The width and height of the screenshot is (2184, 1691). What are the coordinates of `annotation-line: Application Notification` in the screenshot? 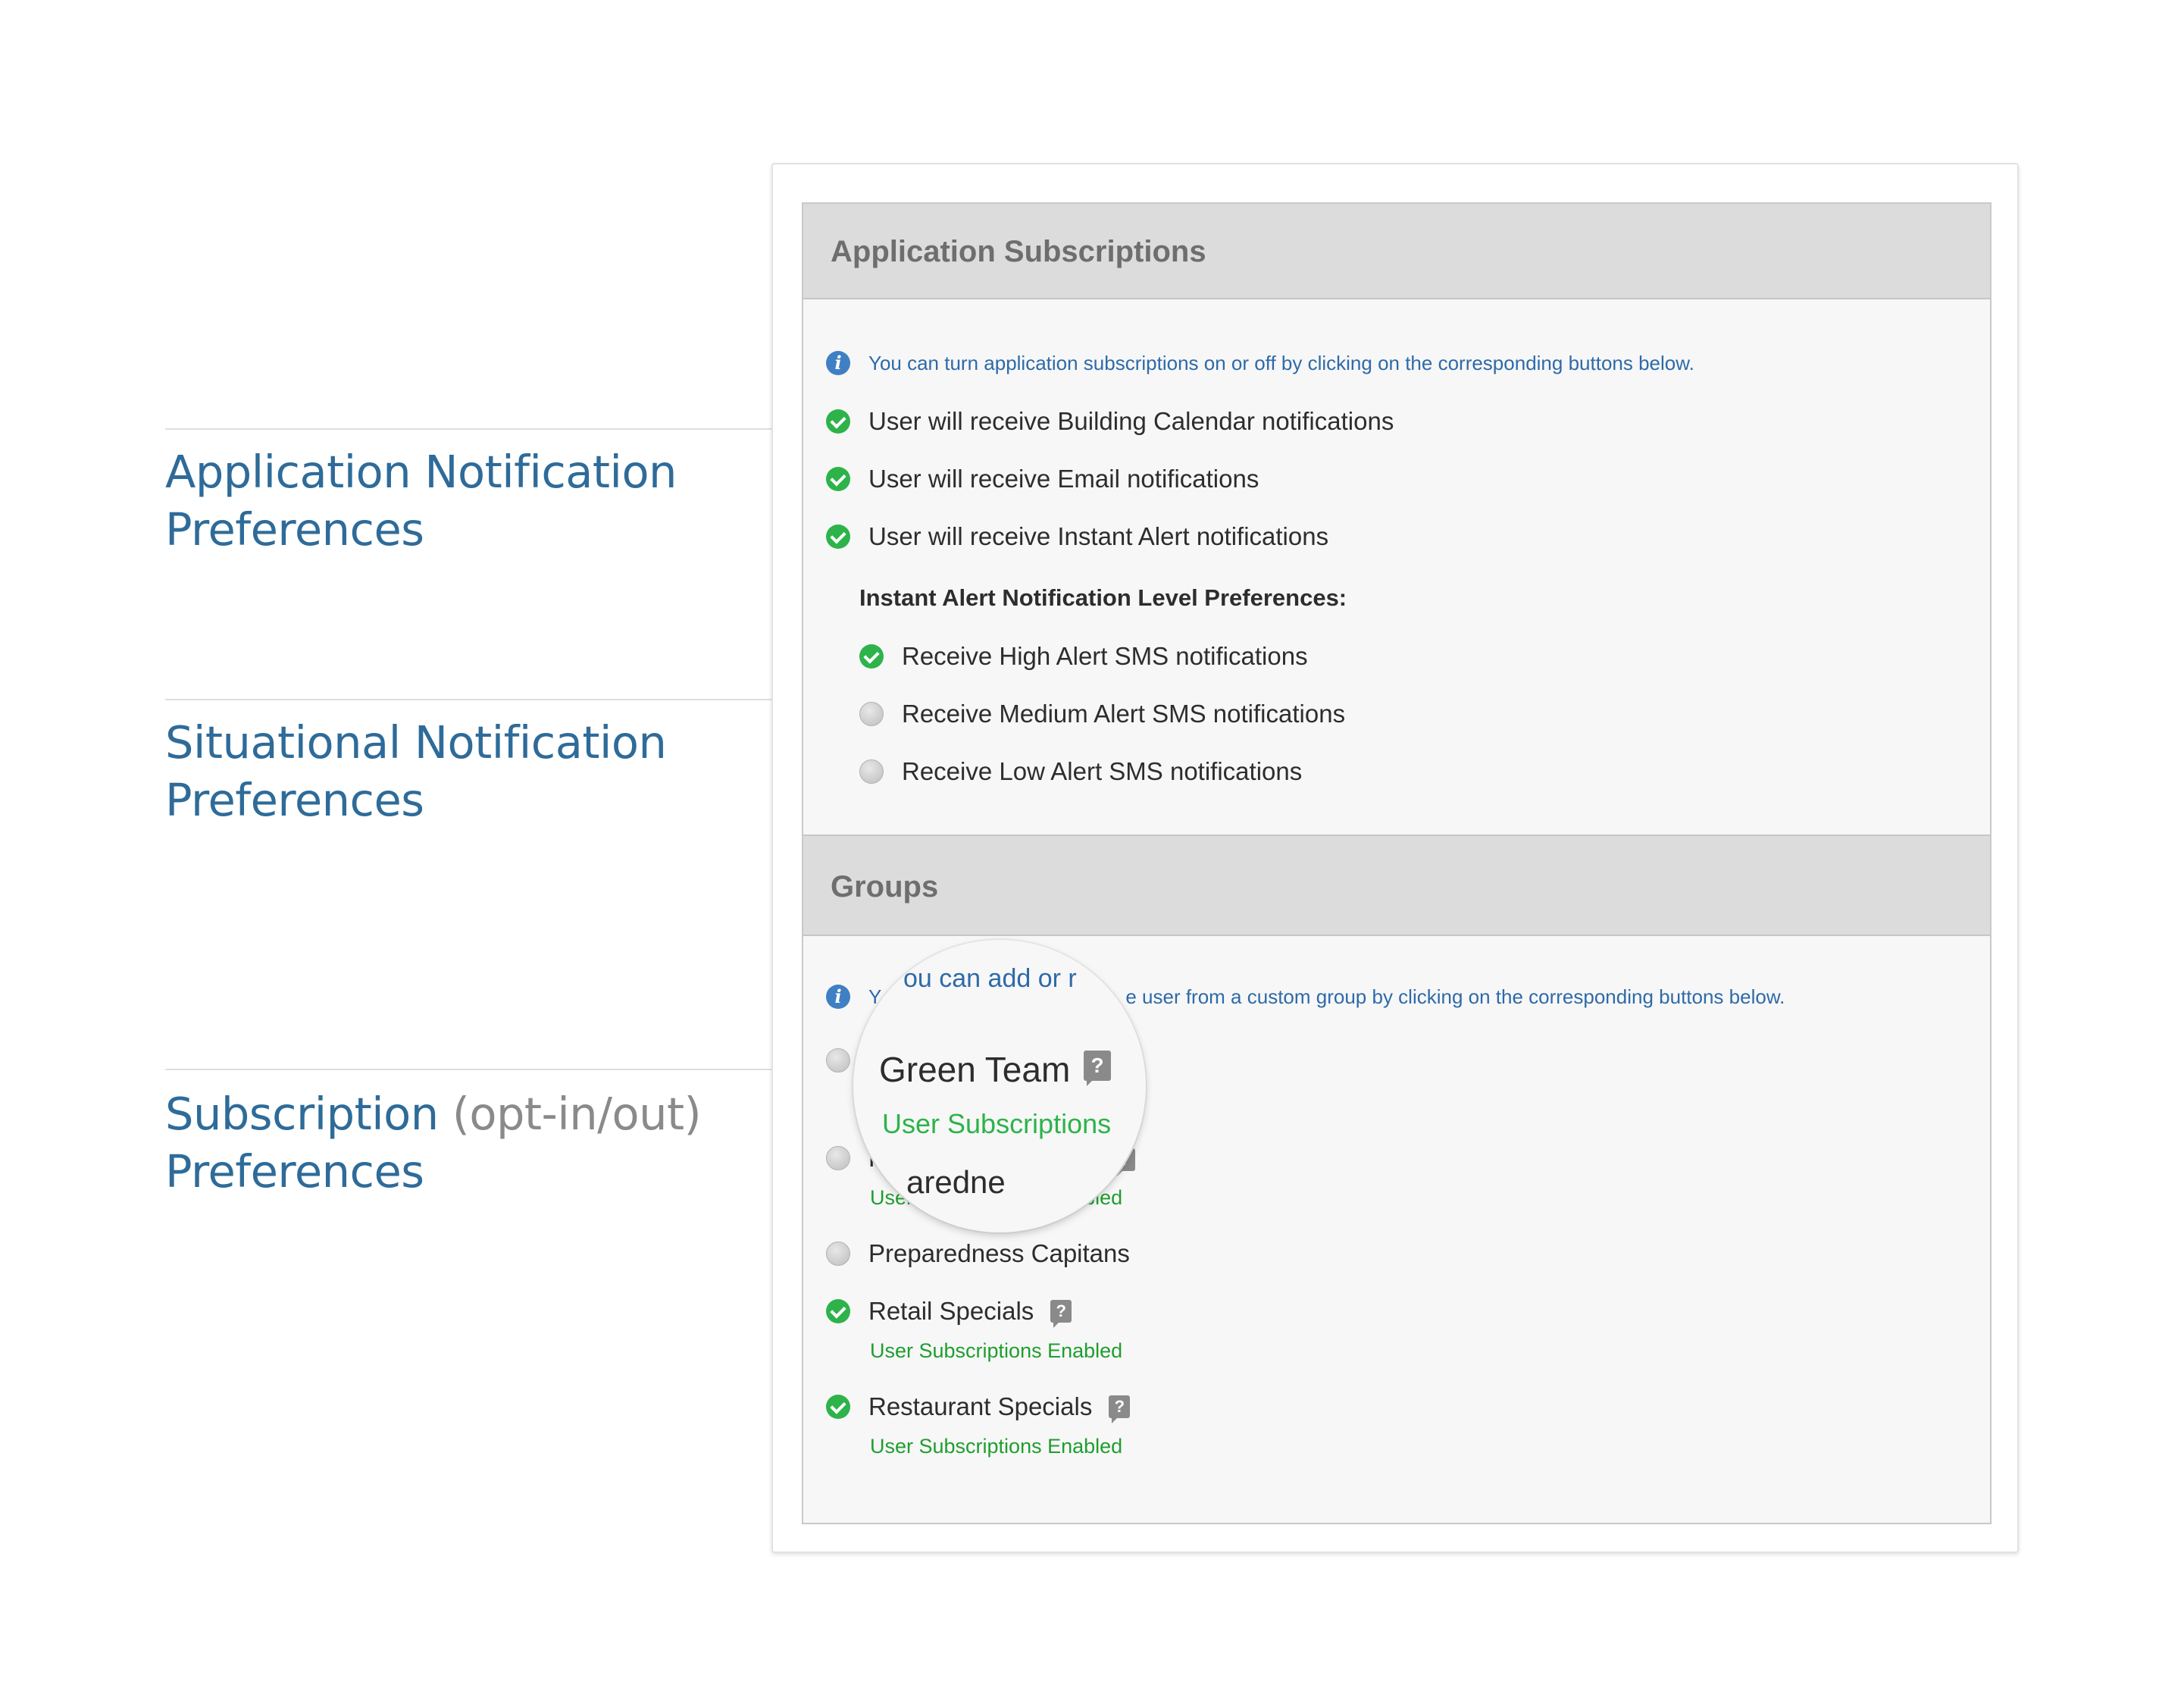 It's located at (421, 472).